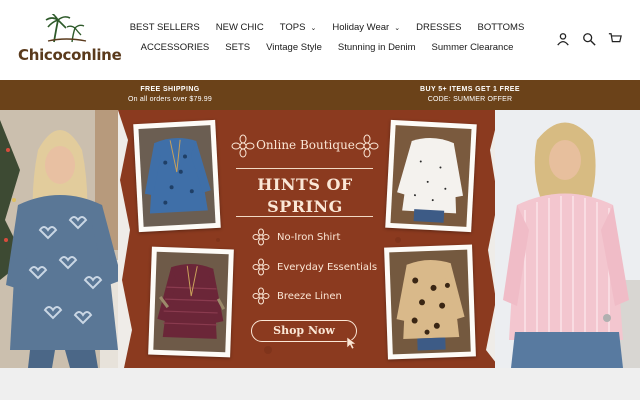  Describe the element at coordinates (563, 39) in the screenshot. I see `account-icon` at that location.